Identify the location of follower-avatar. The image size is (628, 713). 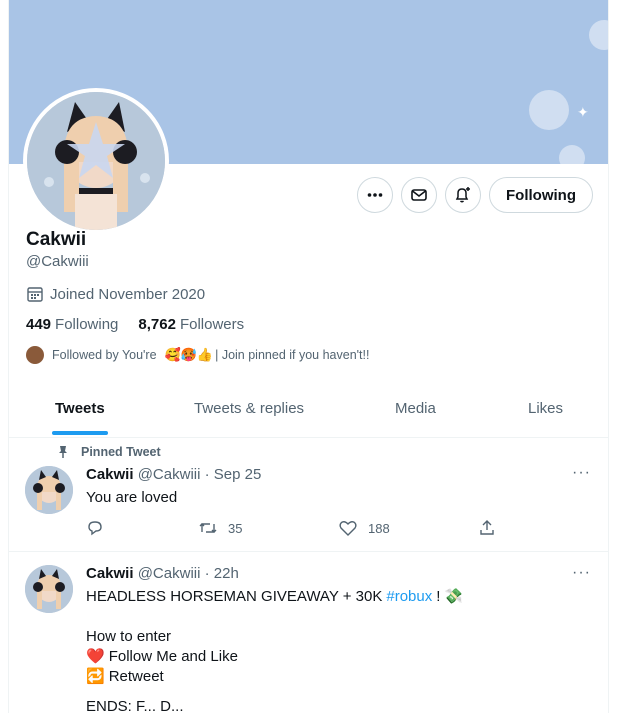
(35, 355).